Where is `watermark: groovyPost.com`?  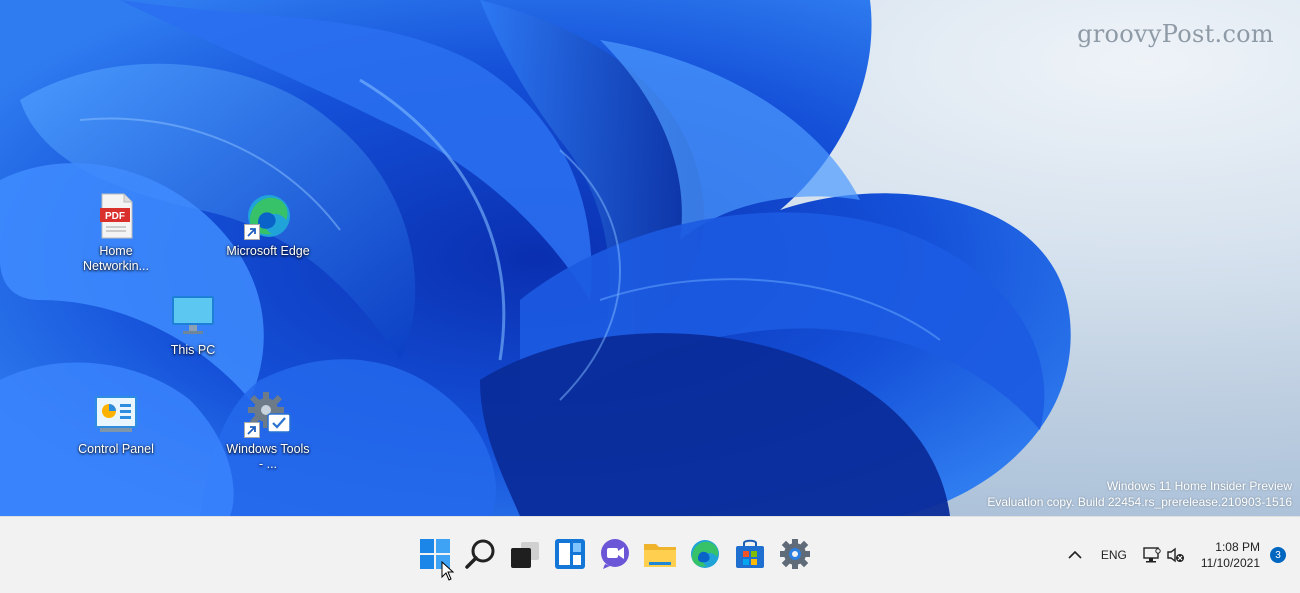 watermark: groovyPost.com is located at coordinates (1175, 34).